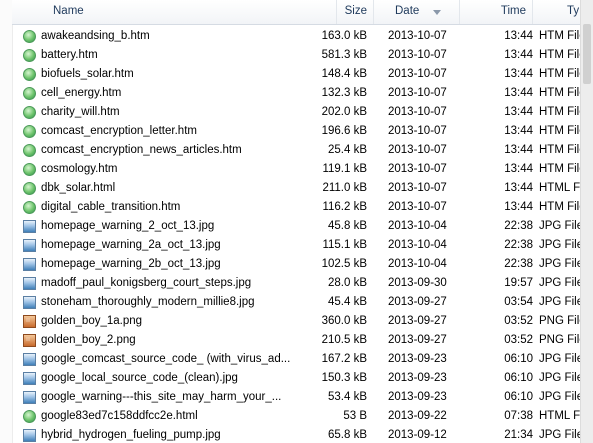 This screenshot has width=593, height=443. Describe the element at coordinates (29, 340) in the screenshot. I see `png-image-icon` at that location.